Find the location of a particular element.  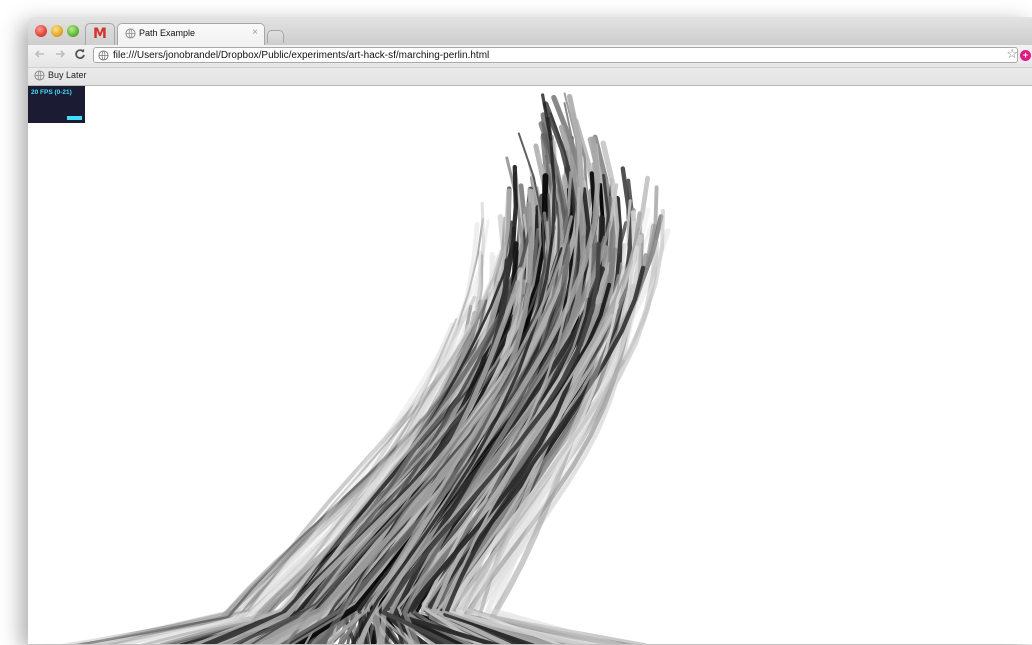

bookmark-star-icon: ☆ is located at coordinates (1012, 54).